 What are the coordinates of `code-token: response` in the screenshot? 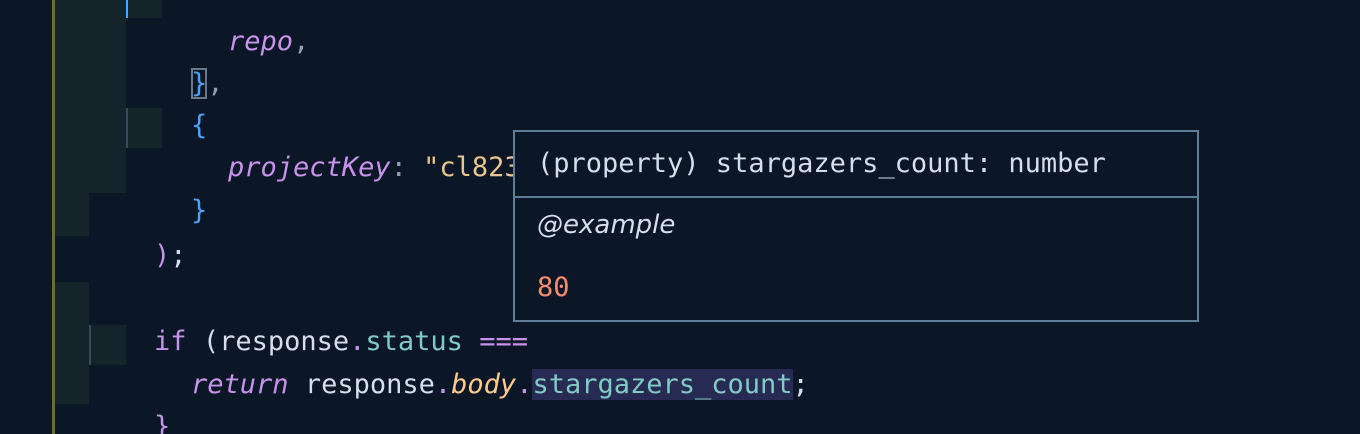 It's located at (369, 384).